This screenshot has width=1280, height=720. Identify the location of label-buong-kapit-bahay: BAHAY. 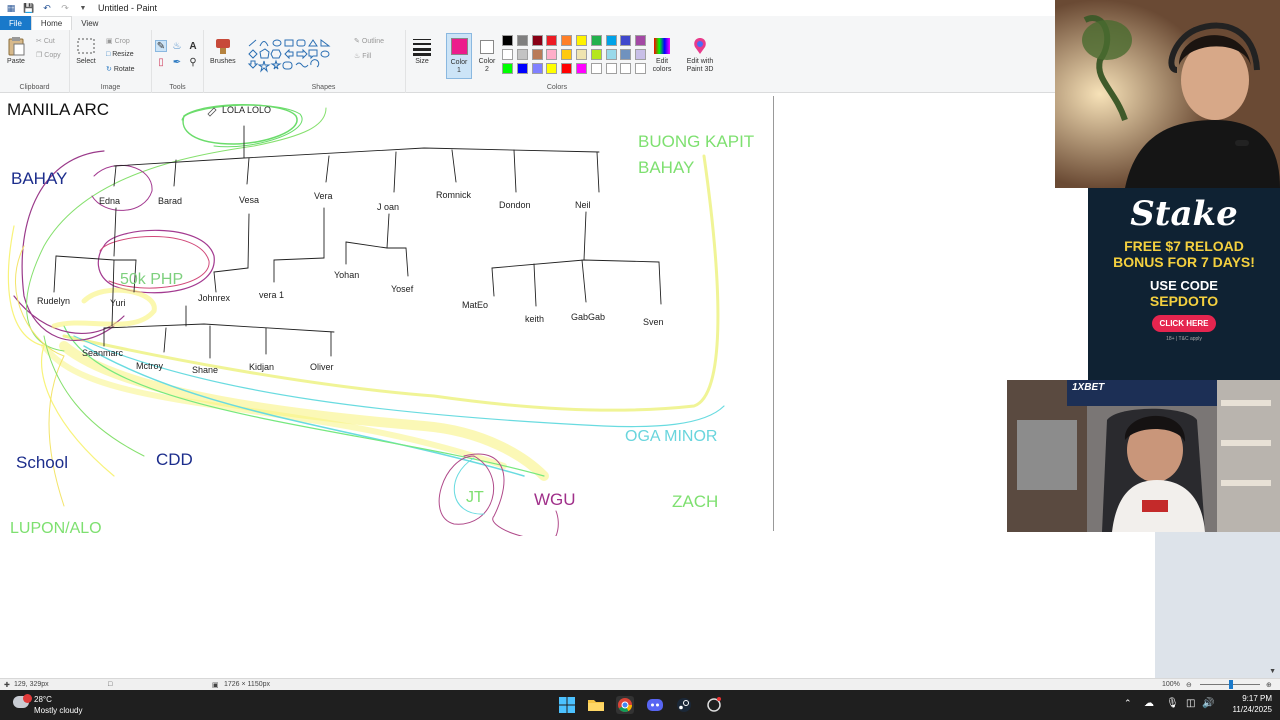
(666, 167).